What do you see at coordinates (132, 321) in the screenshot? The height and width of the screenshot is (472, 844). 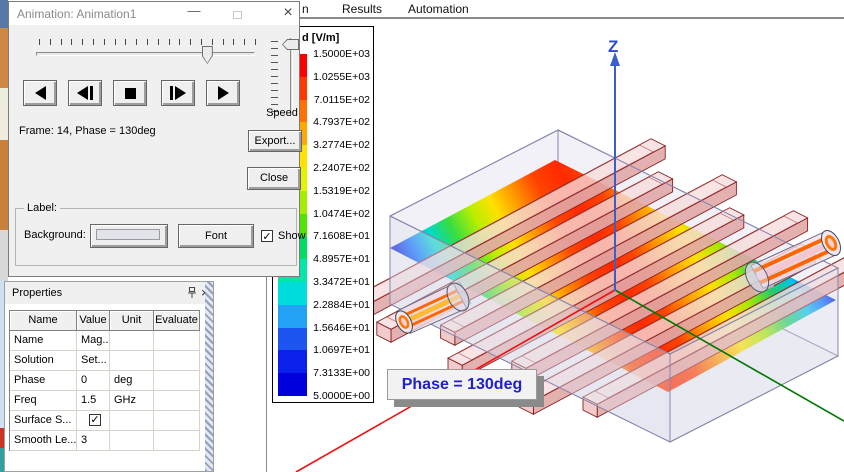 I see `column-header: Unit` at bounding box center [132, 321].